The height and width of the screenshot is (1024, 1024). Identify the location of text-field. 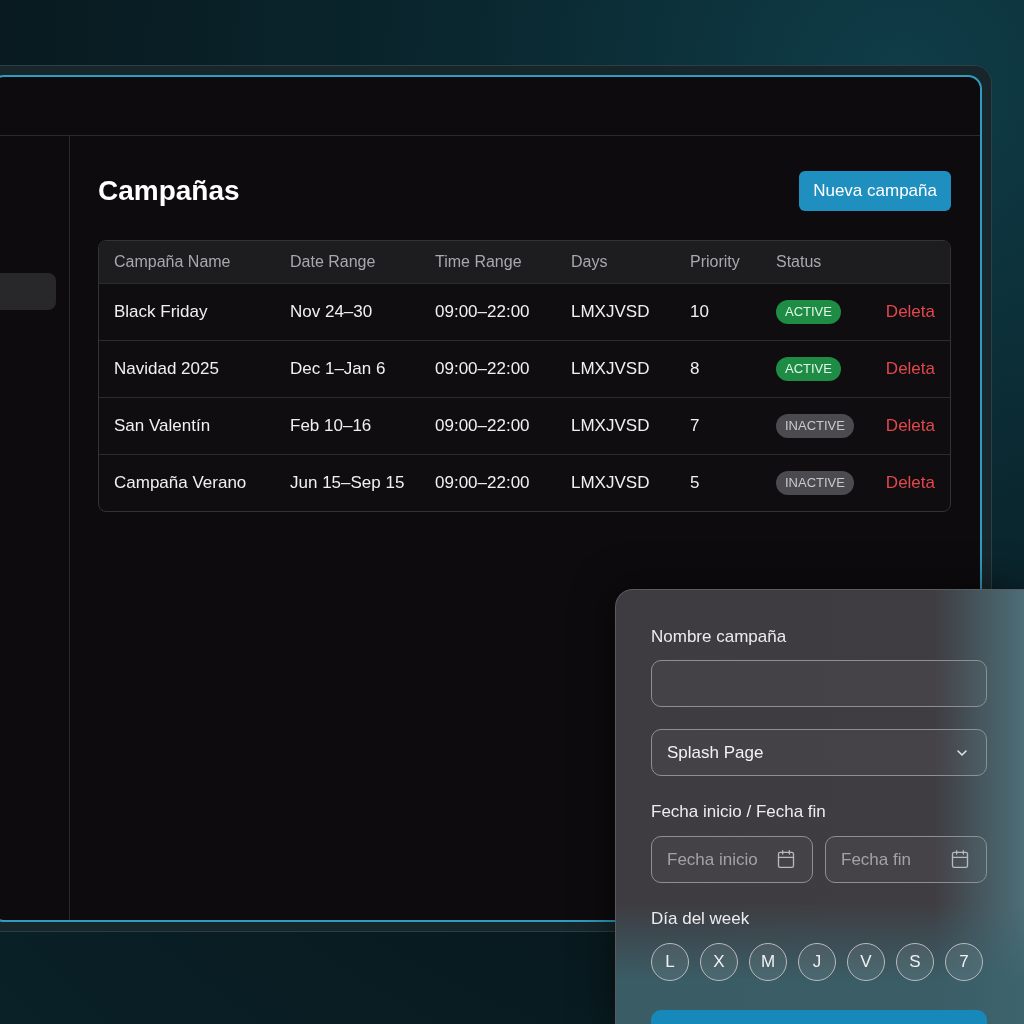
(819, 683).